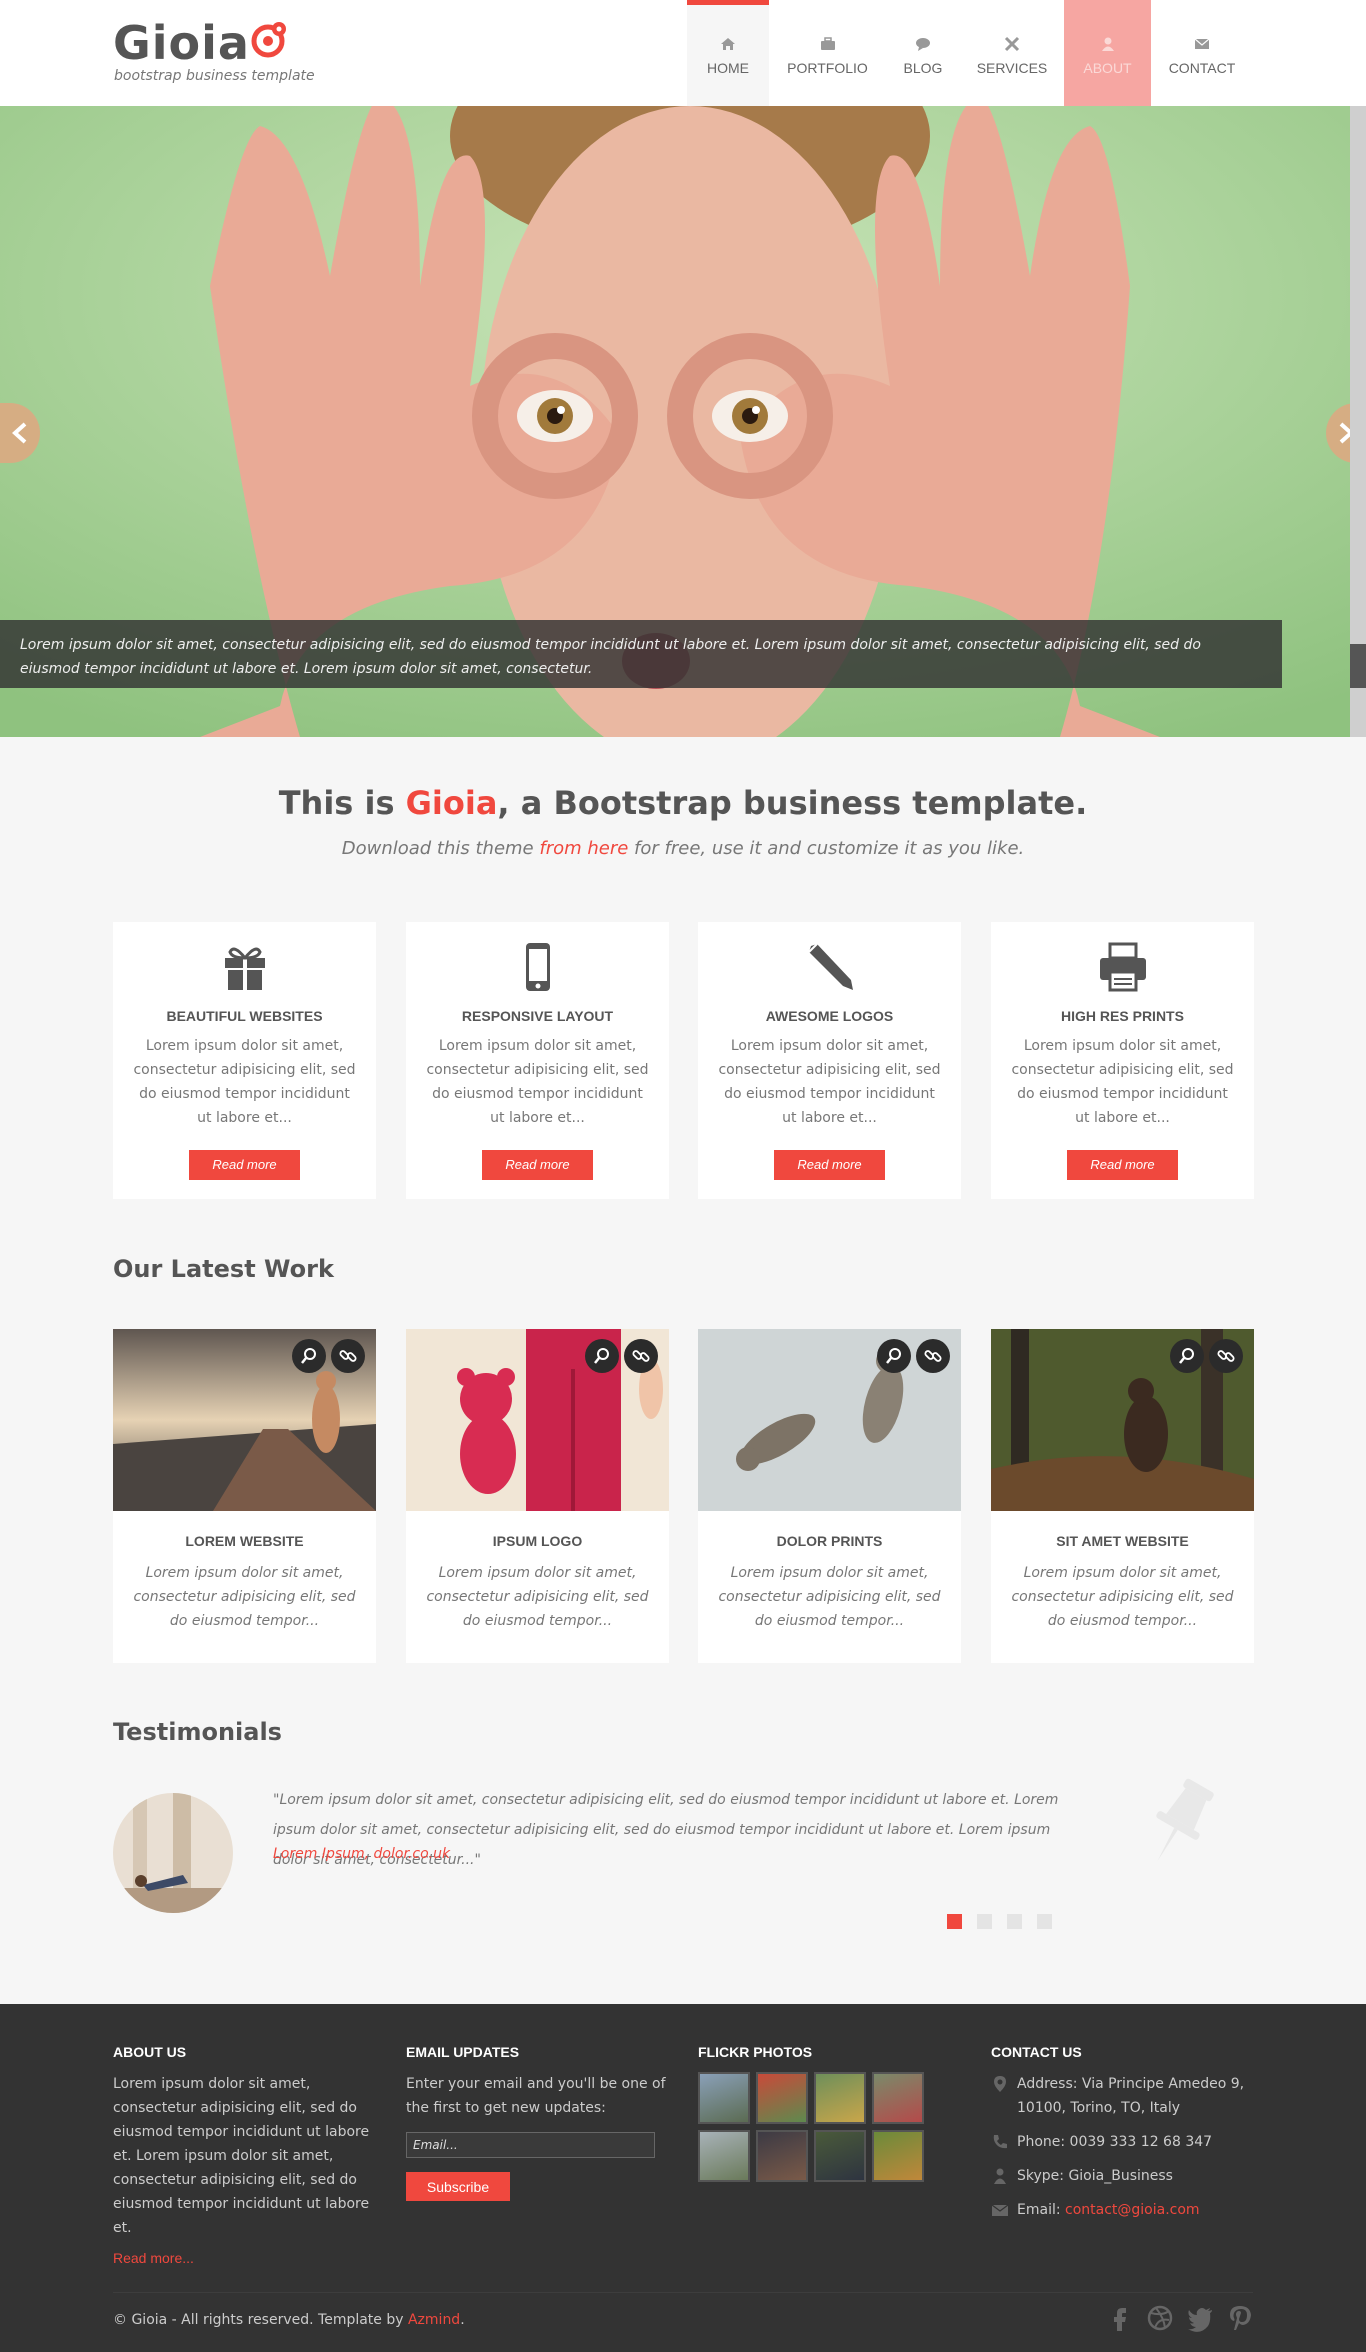 This screenshot has height=2352, width=1366. What do you see at coordinates (1012, 53) in the screenshot?
I see `nav-services: SERVICES` at bounding box center [1012, 53].